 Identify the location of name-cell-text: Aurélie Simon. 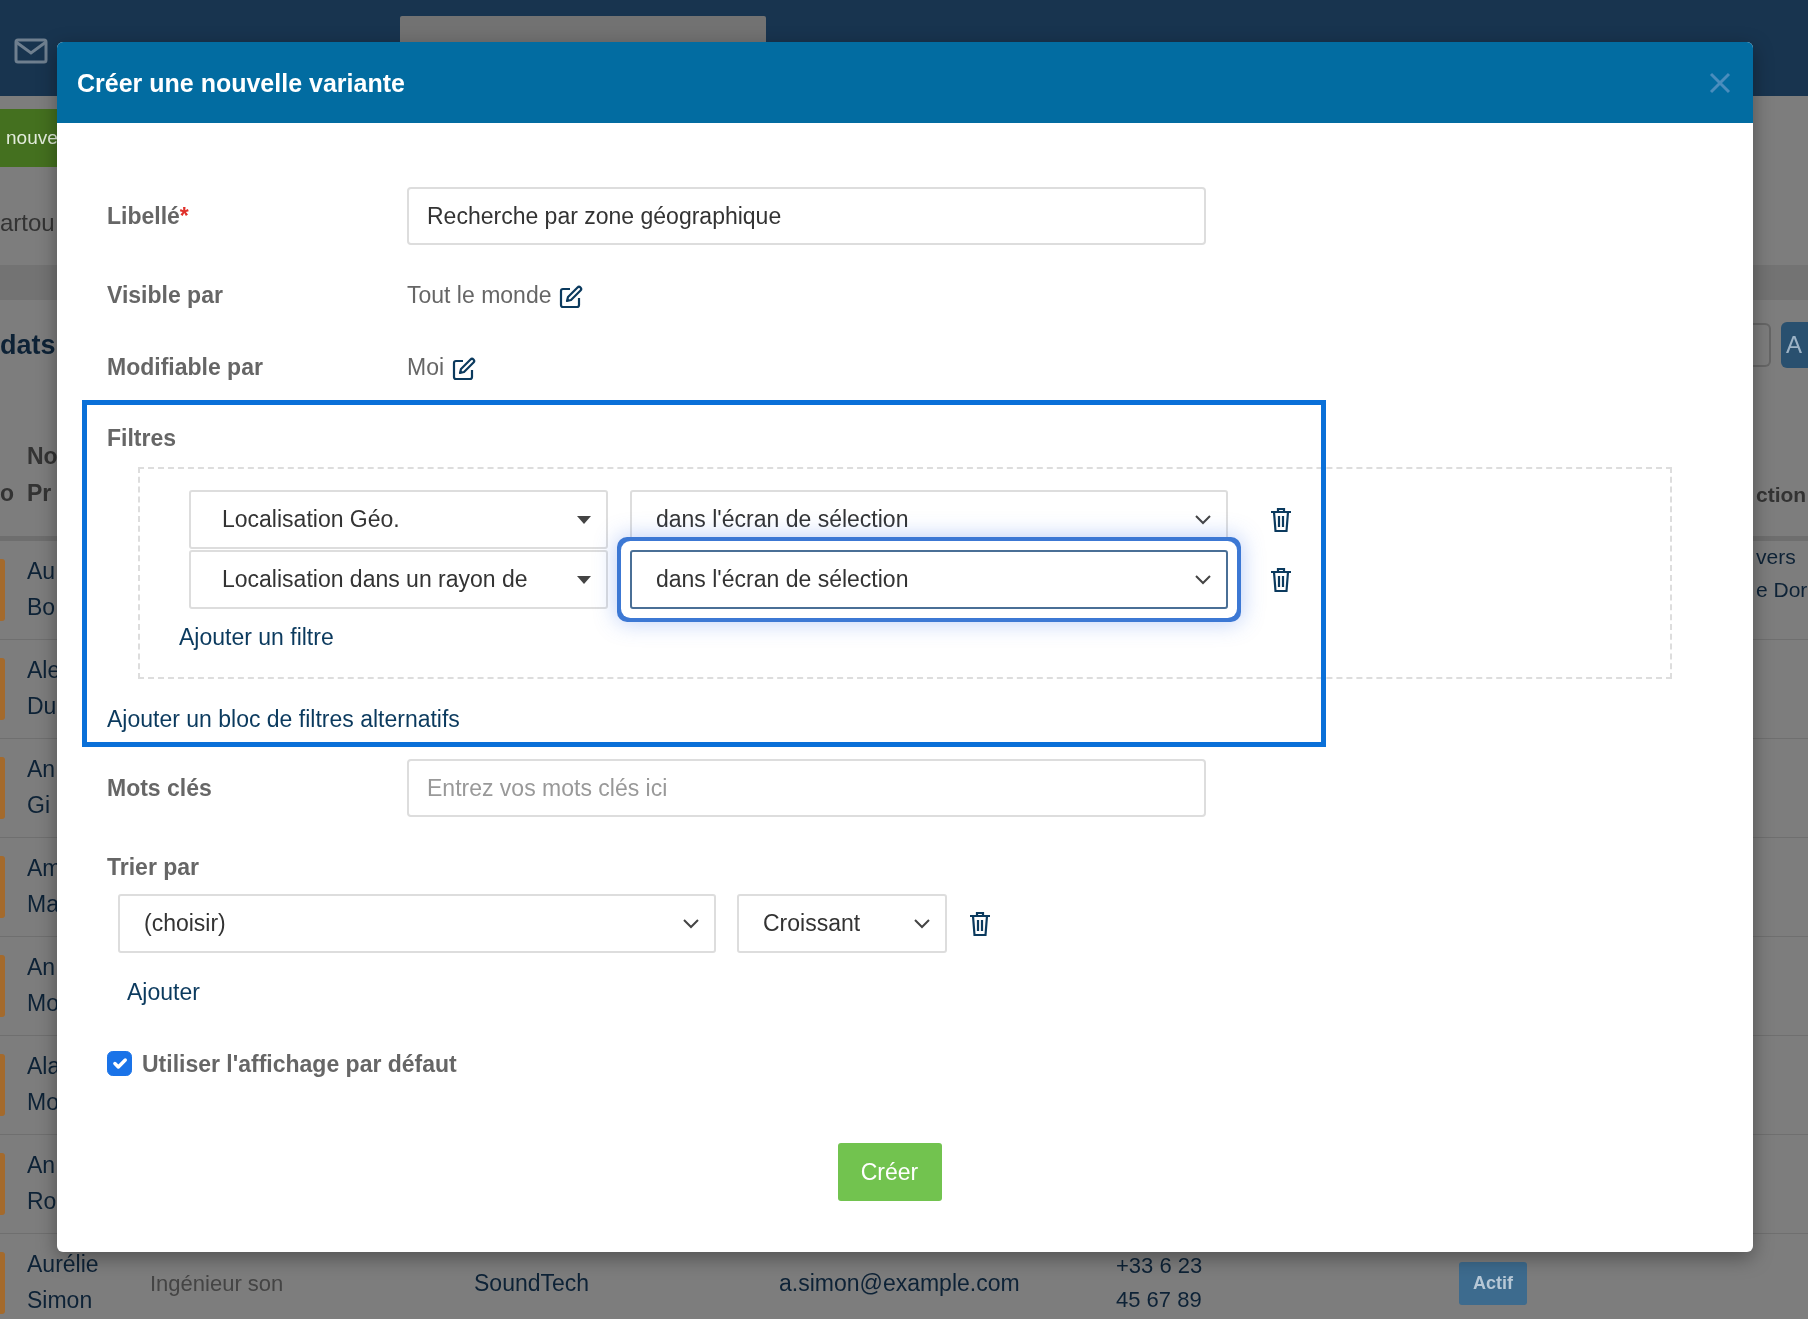
(63, 1282).